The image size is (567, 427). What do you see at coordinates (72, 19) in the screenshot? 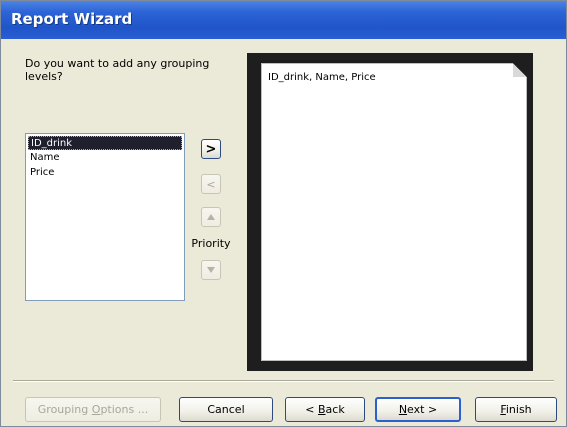
I see `window-title: Report Wizard` at bounding box center [72, 19].